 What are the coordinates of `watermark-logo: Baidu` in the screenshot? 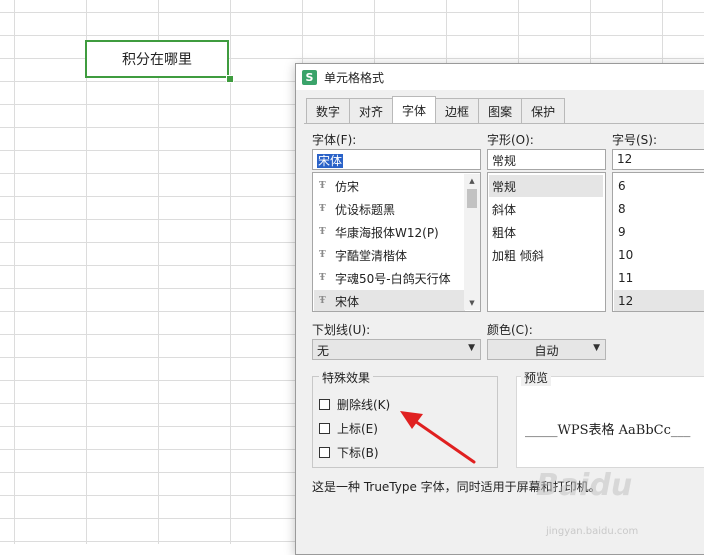 It's located at (584, 485).